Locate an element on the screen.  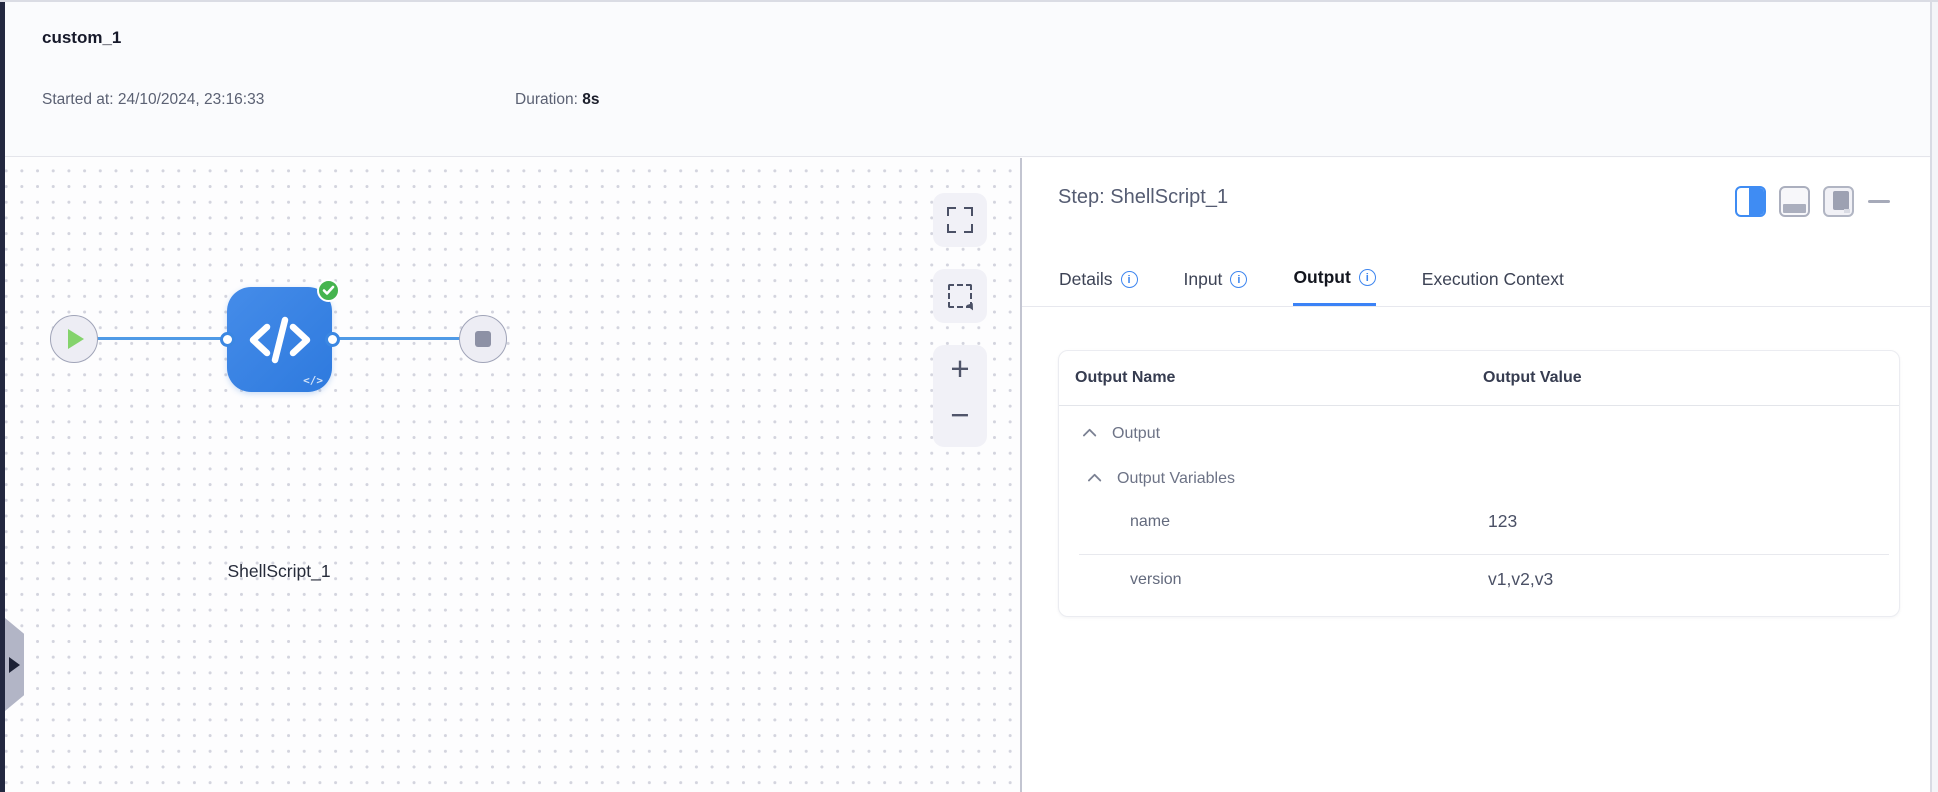
started-at-text: Started at: 24/10/2024, 23:16:33 is located at coordinates (153, 99).